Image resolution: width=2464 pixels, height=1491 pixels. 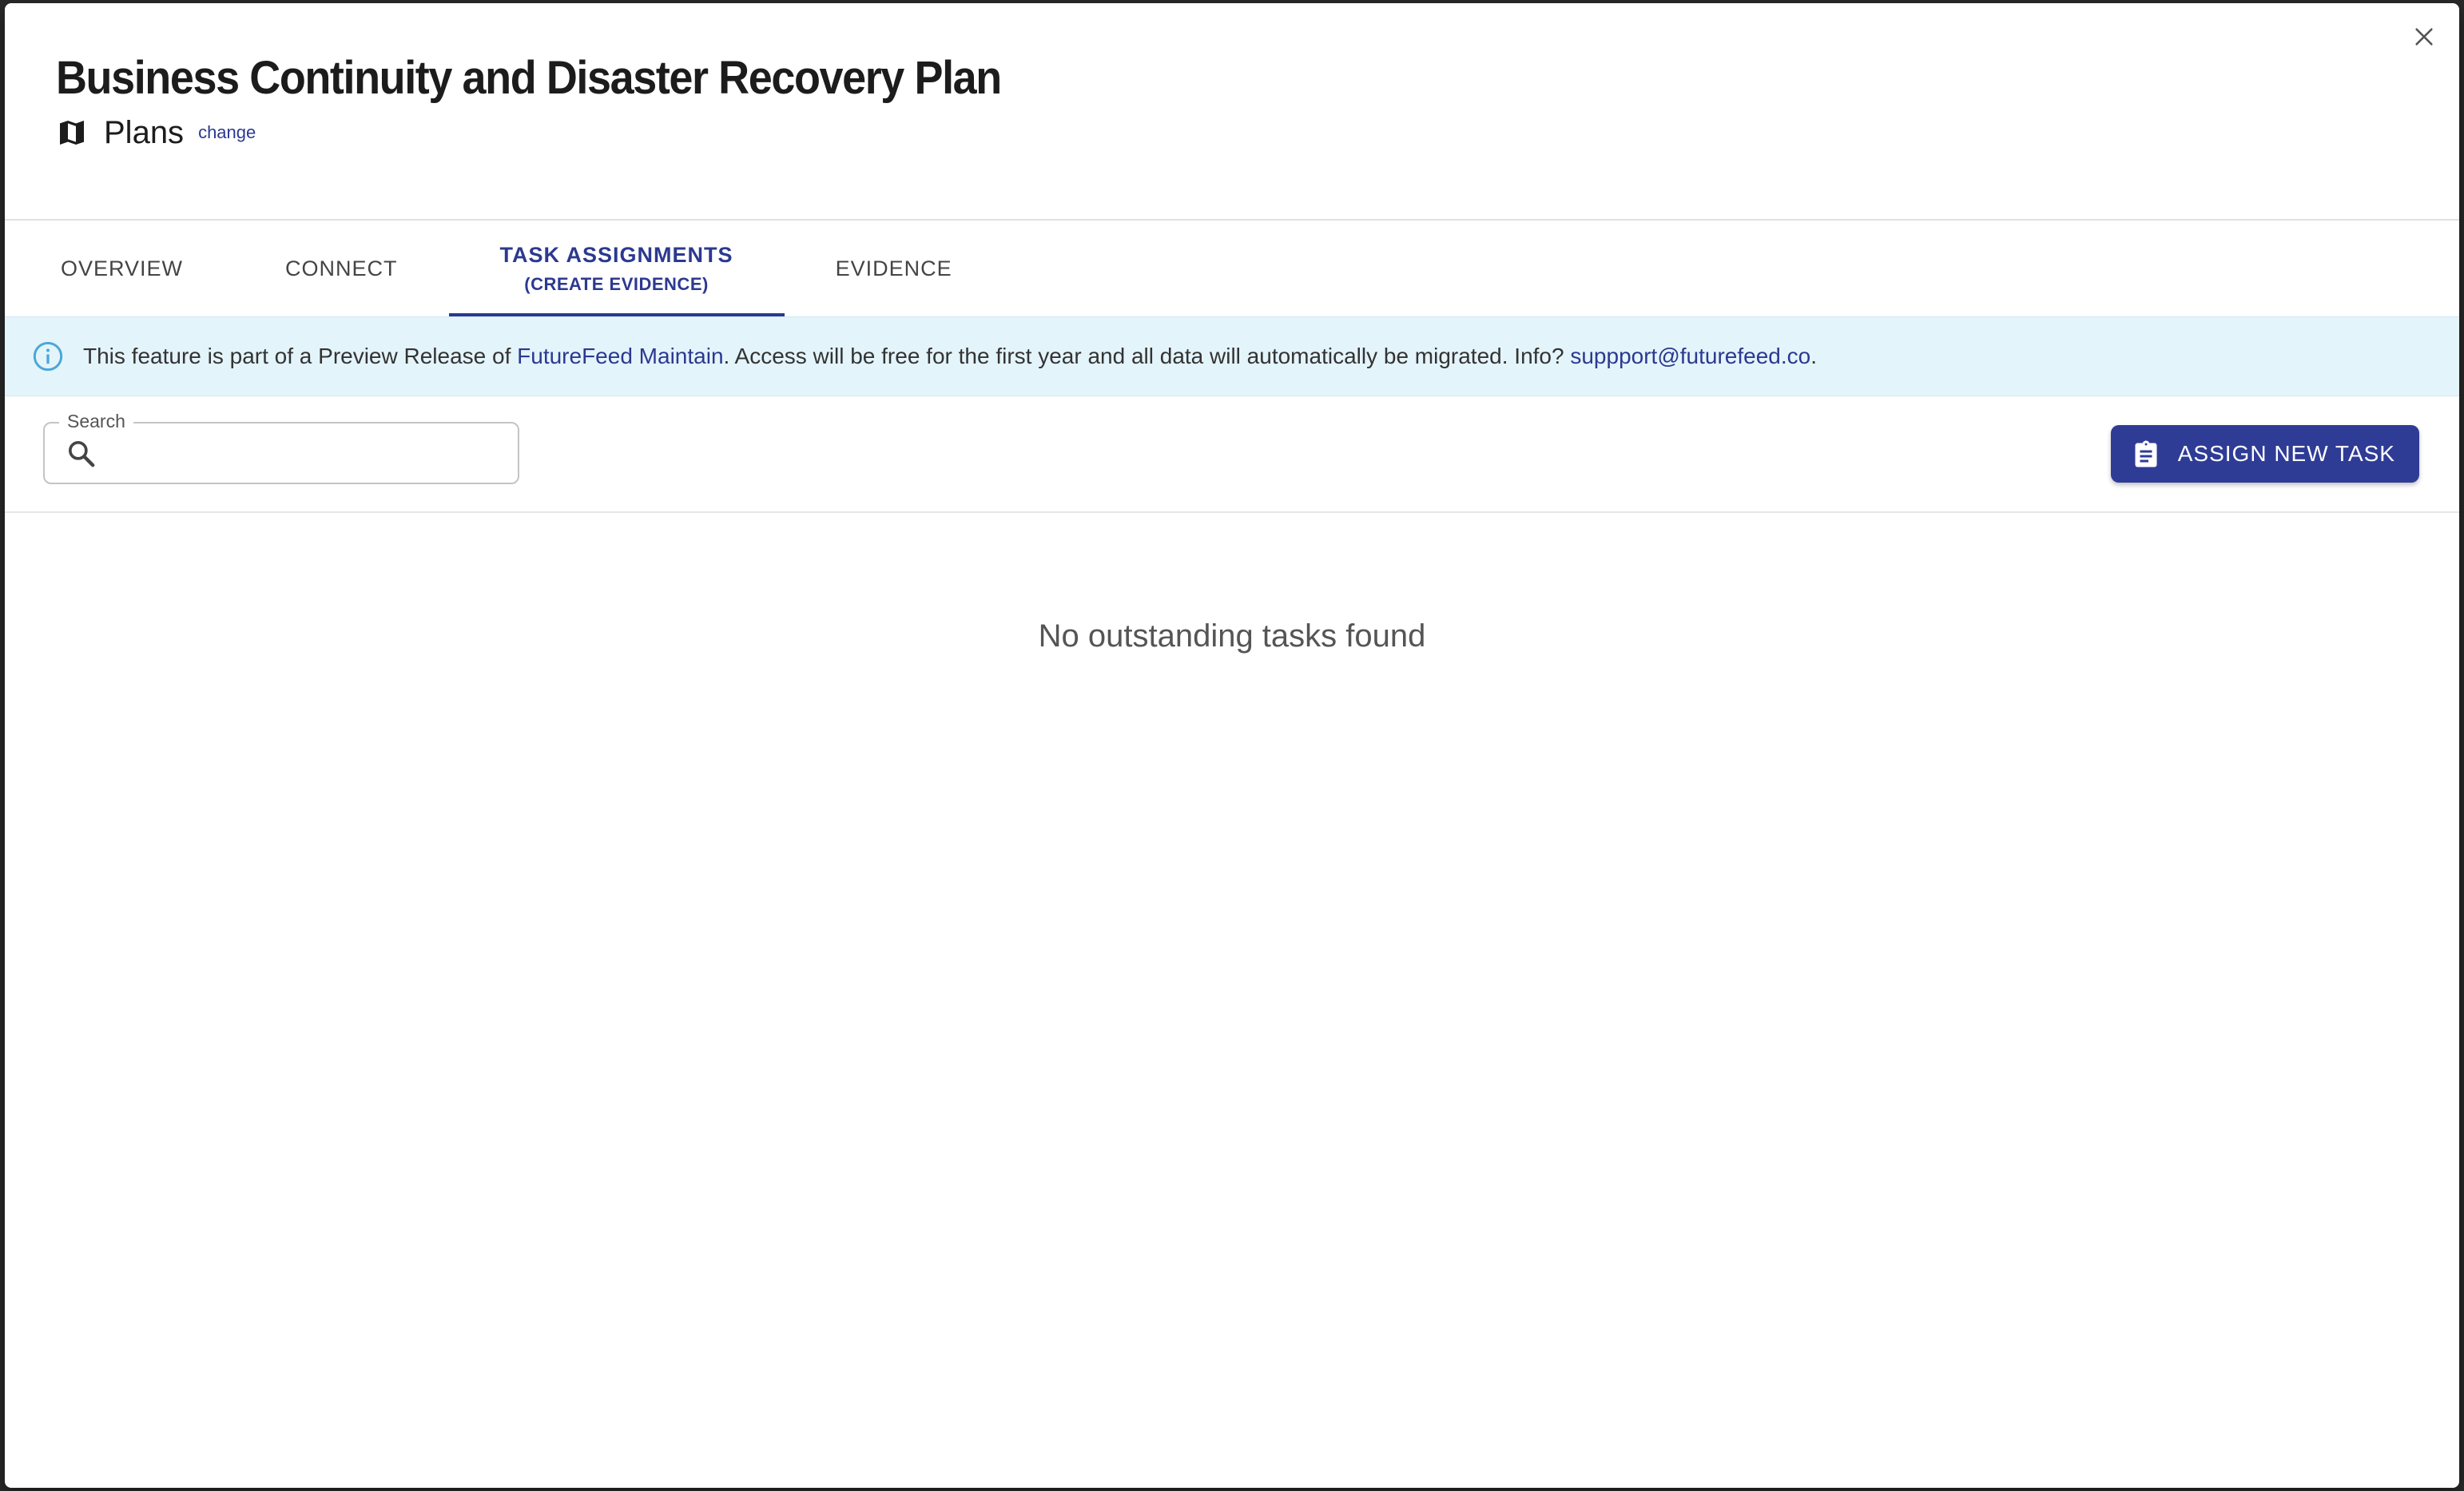 What do you see at coordinates (2146, 453) in the screenshot?
I see `clipboard-icon` at bounding box center [2146, 453].